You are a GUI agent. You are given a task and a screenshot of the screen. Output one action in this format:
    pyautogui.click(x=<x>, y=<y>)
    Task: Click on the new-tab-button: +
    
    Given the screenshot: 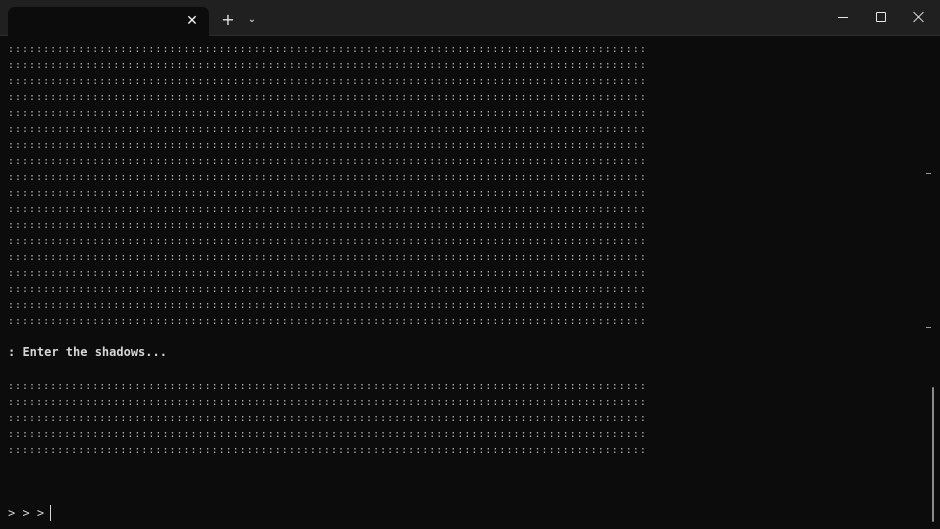 What is the action you would take?
    pyautogui.click(x=228, y=20)
    